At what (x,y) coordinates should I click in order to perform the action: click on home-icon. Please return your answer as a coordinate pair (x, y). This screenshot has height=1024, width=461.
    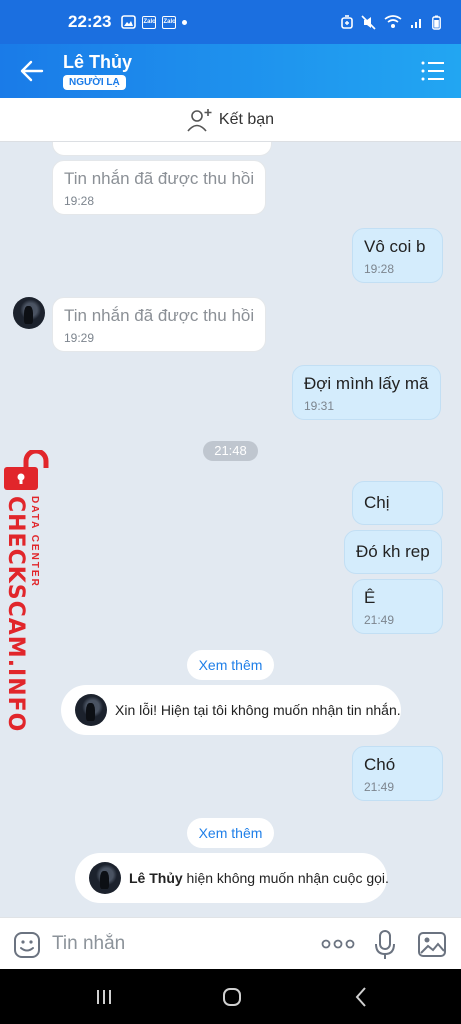
    Looking at the image, I should click on (232, 997).